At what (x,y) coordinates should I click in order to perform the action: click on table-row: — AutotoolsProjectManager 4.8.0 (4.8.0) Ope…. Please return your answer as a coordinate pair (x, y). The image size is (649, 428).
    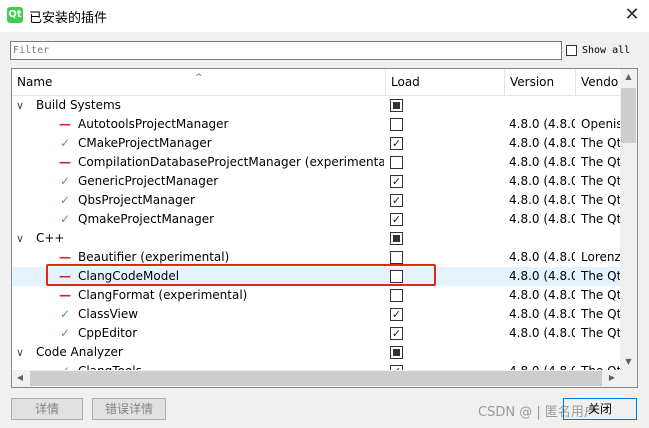
    Looking at the image, I should click on (316, 124).